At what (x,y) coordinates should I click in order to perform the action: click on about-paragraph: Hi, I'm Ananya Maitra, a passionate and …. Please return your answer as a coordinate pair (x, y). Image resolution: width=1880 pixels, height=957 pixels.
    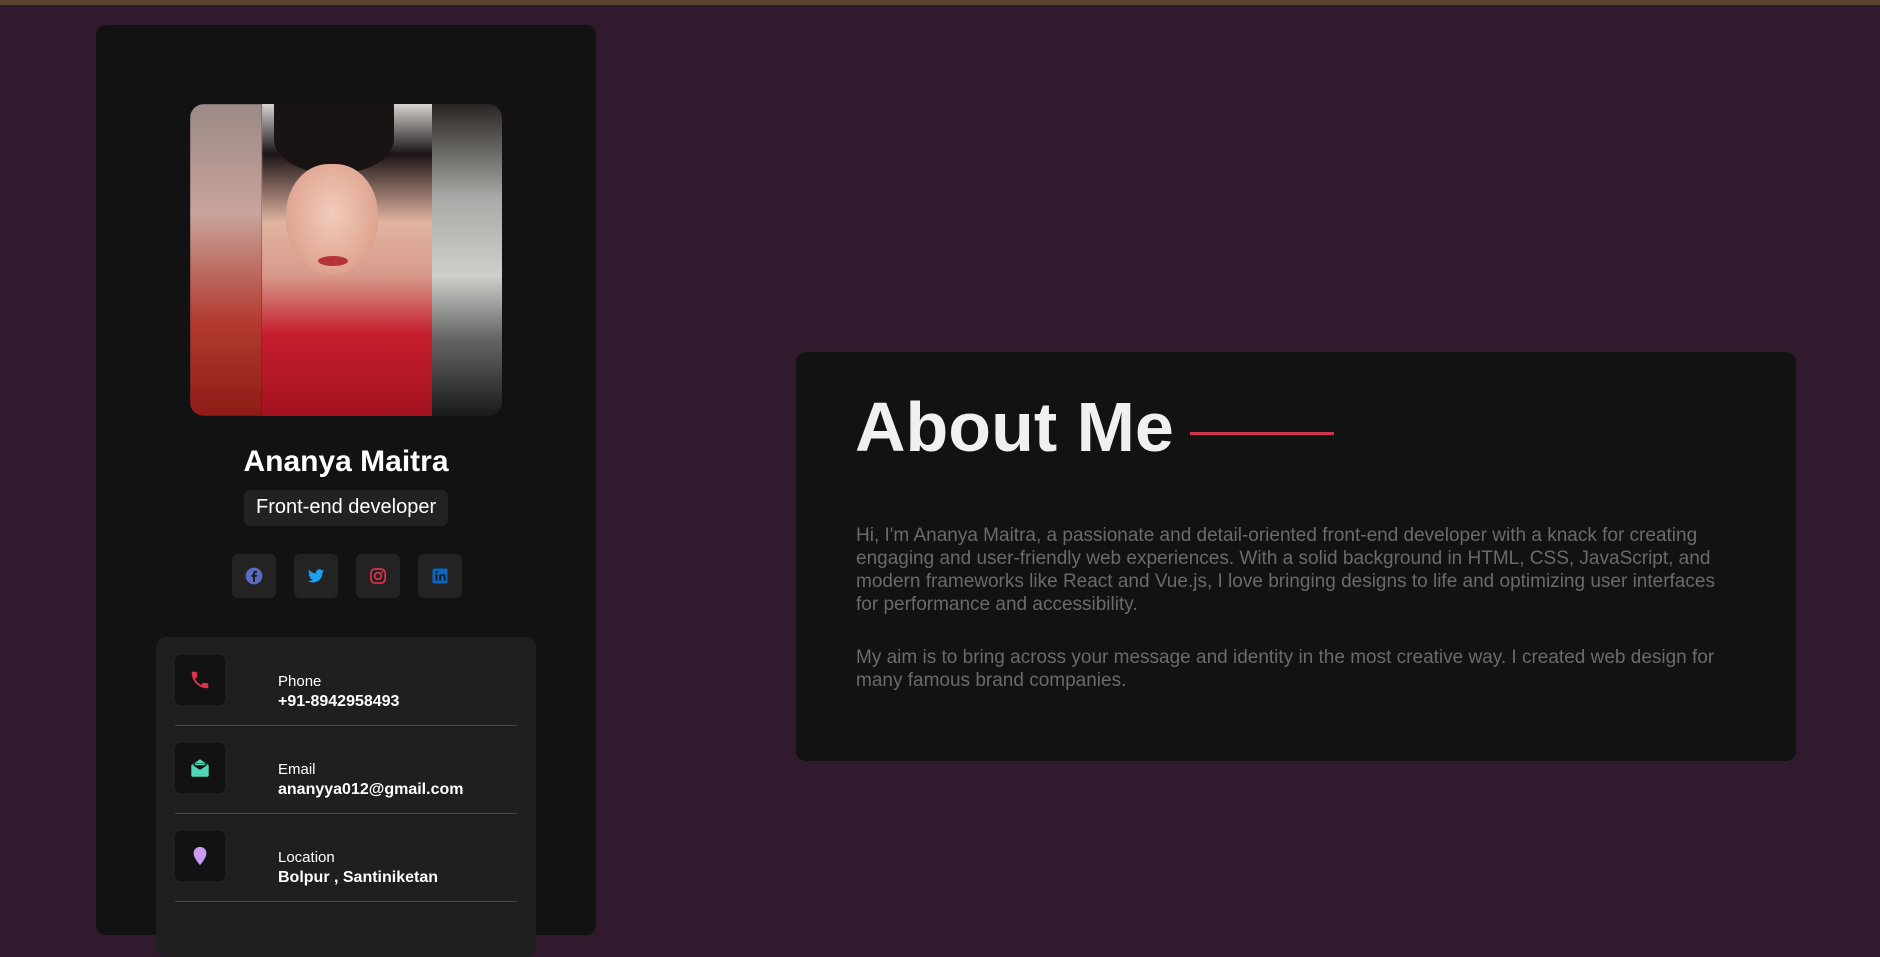
    Looking at the image, I should click on (1285, 570).